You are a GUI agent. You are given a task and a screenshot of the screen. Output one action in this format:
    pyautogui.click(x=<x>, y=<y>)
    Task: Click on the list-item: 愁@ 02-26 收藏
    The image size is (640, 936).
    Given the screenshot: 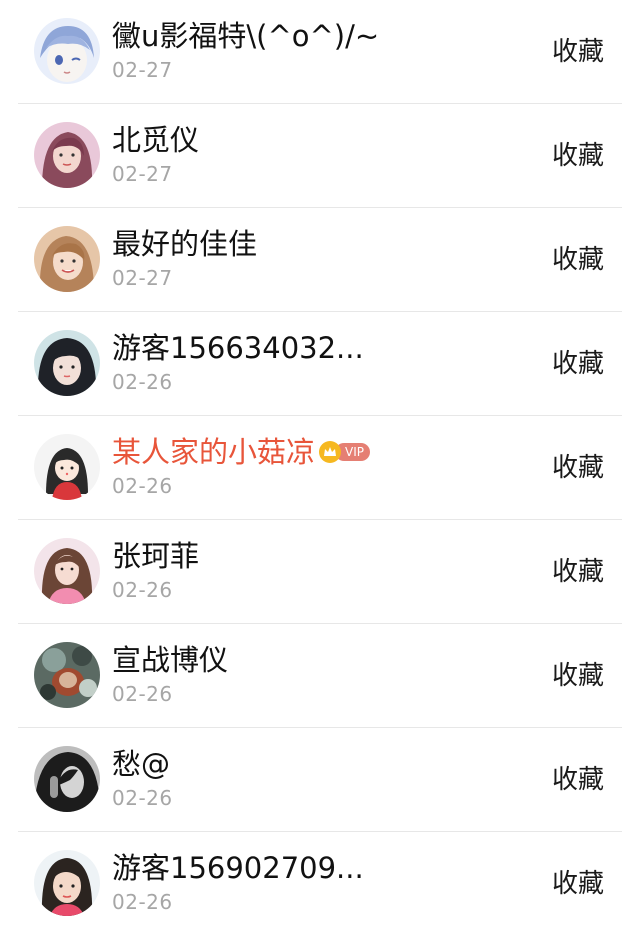 What is the action you would take?
    pyautogui.click(x=320, y=780)
    